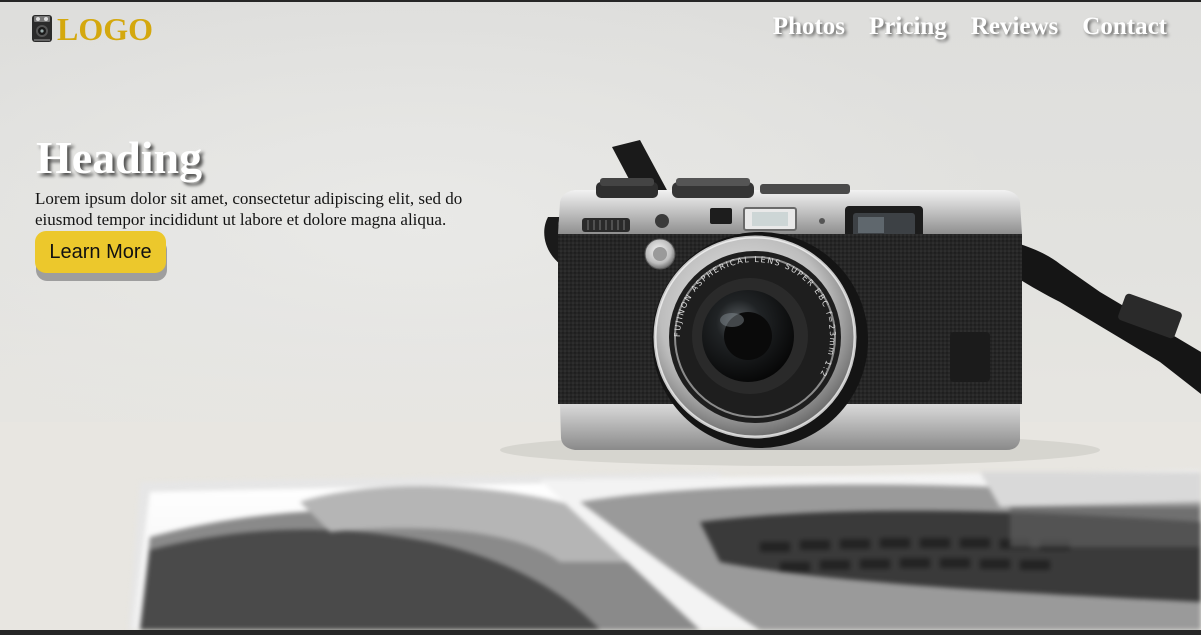 Image resolution: width=1201 pixels, height=635 pixels. I want to click on hero-heading: Heading, so click(119, 157).